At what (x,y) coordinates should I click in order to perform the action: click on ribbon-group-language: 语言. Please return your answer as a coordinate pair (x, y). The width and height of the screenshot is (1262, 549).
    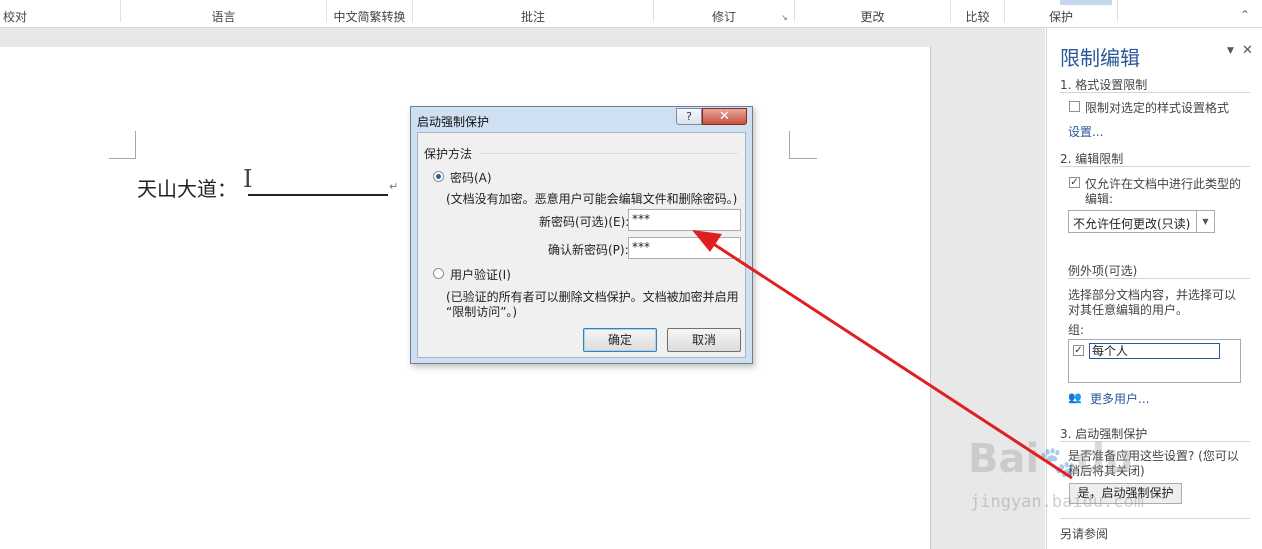
    Looking at the image, I should click on (223, 17).